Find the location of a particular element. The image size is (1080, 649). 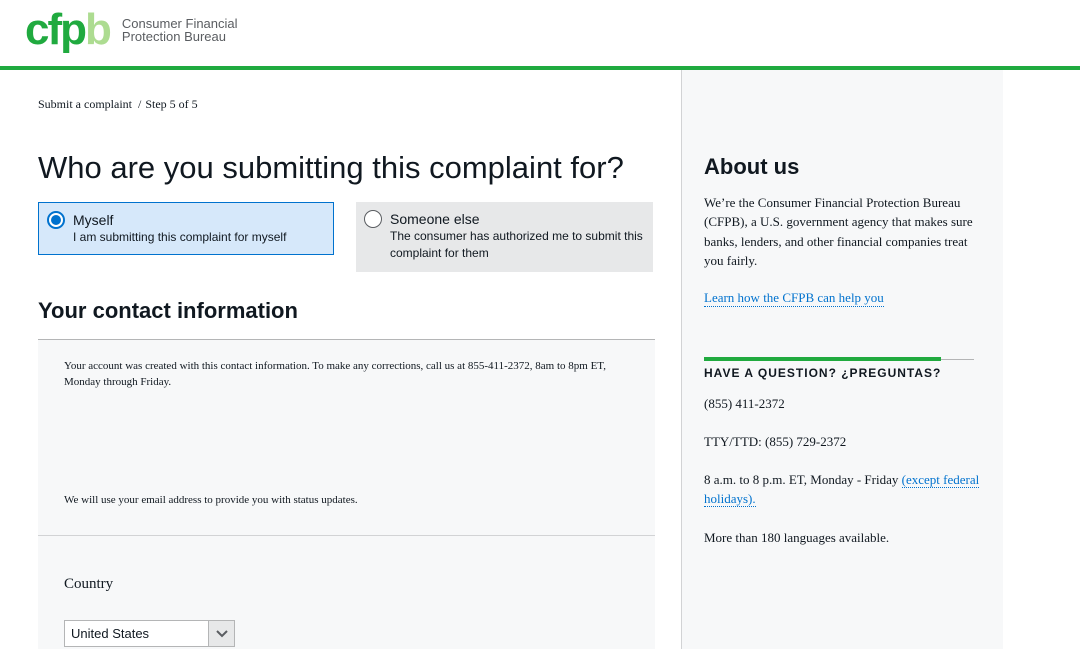

agency-name: Consumer Financial Protection Bureau is located at coordinates (180, 30).